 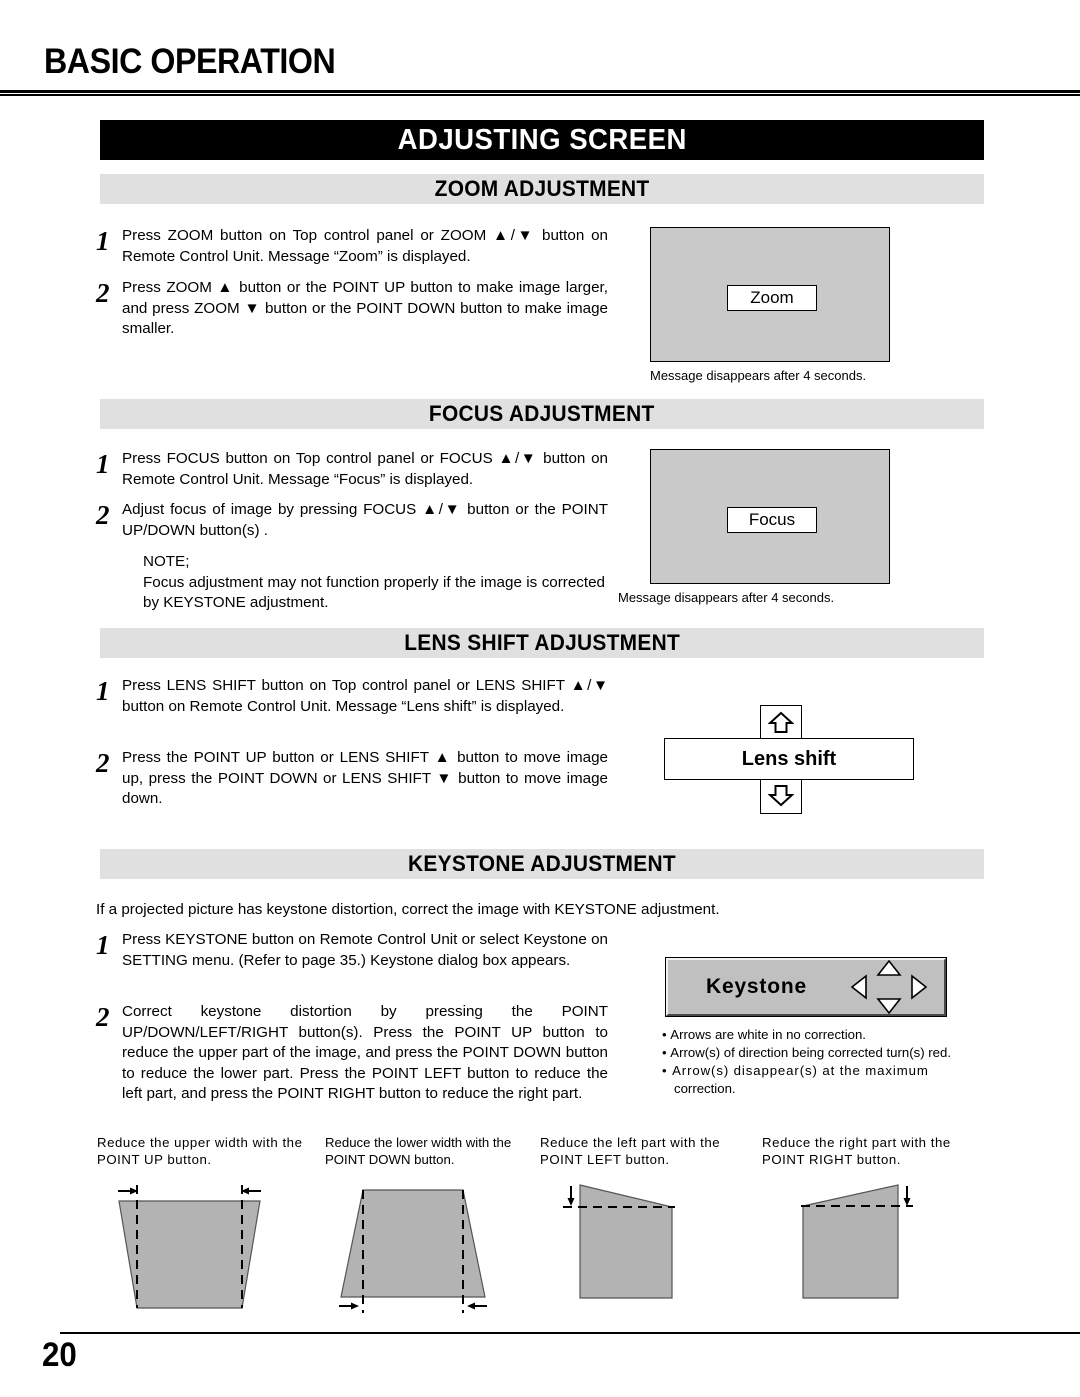 I want to click on footer-divider, so click(x=570, y=1333).